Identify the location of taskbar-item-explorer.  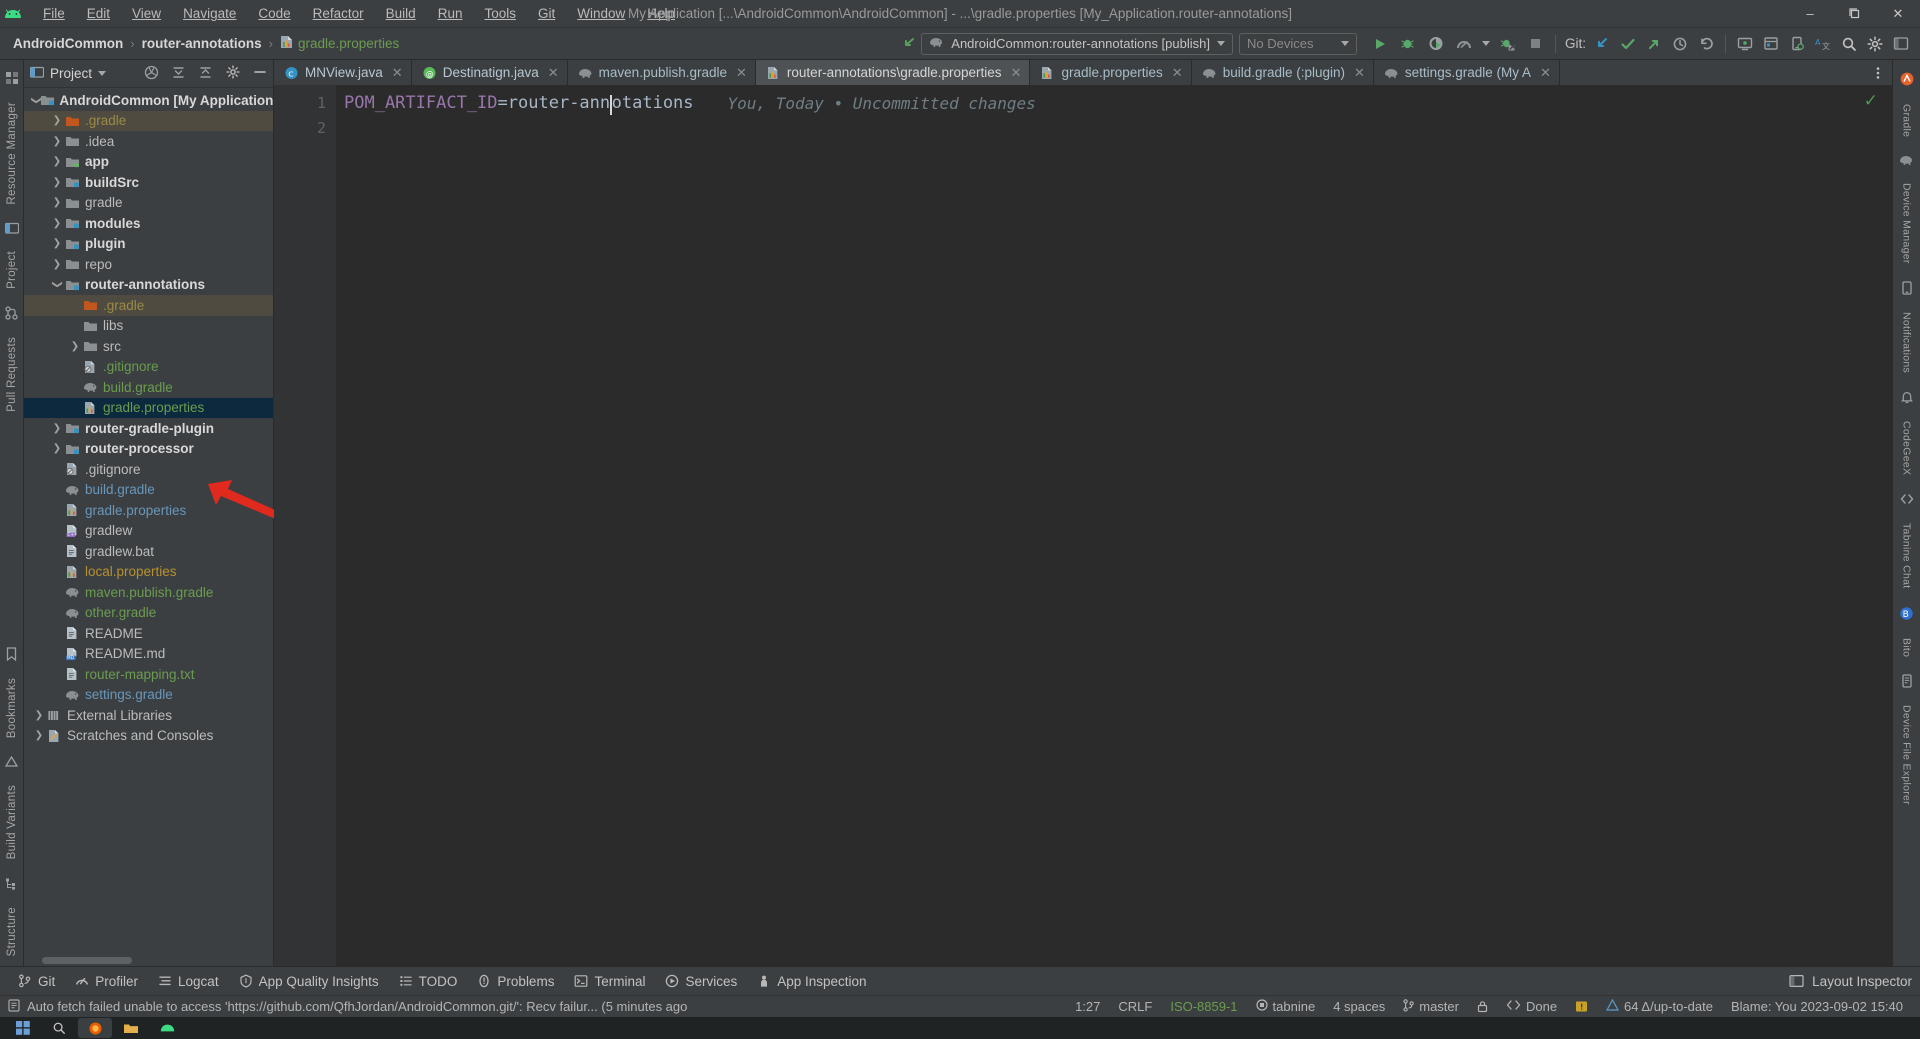
(131, 1028).